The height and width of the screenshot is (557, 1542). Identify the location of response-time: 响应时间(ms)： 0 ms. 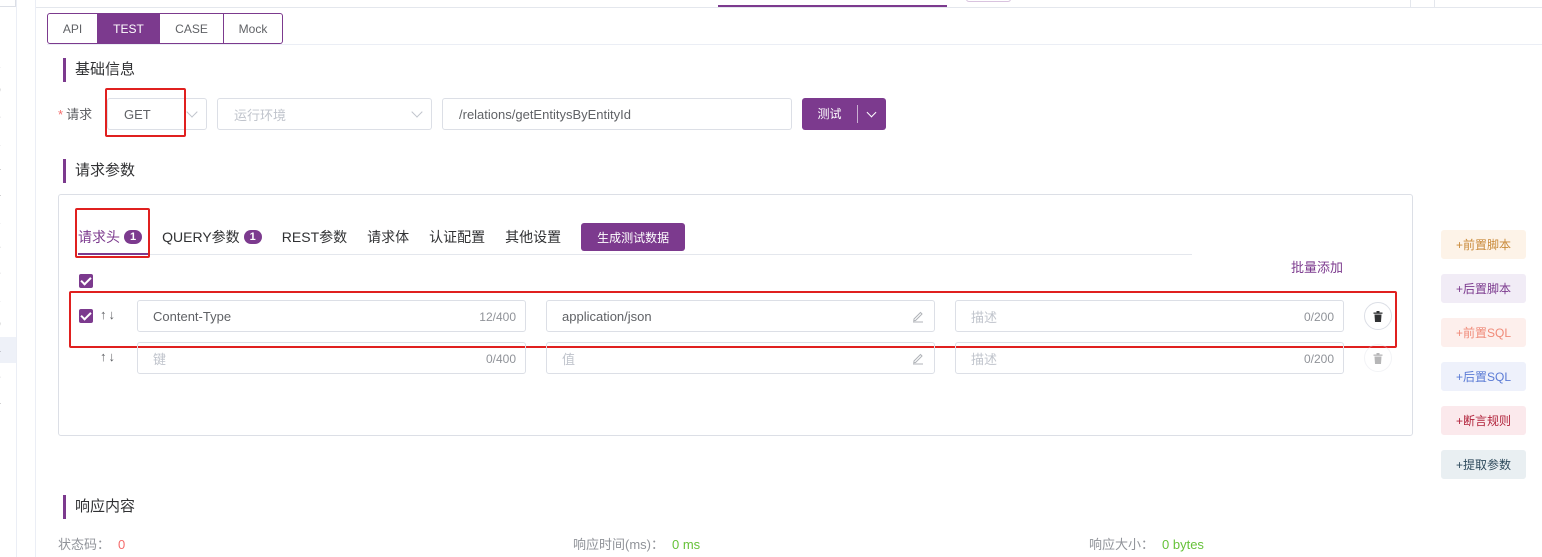
(636, 543).